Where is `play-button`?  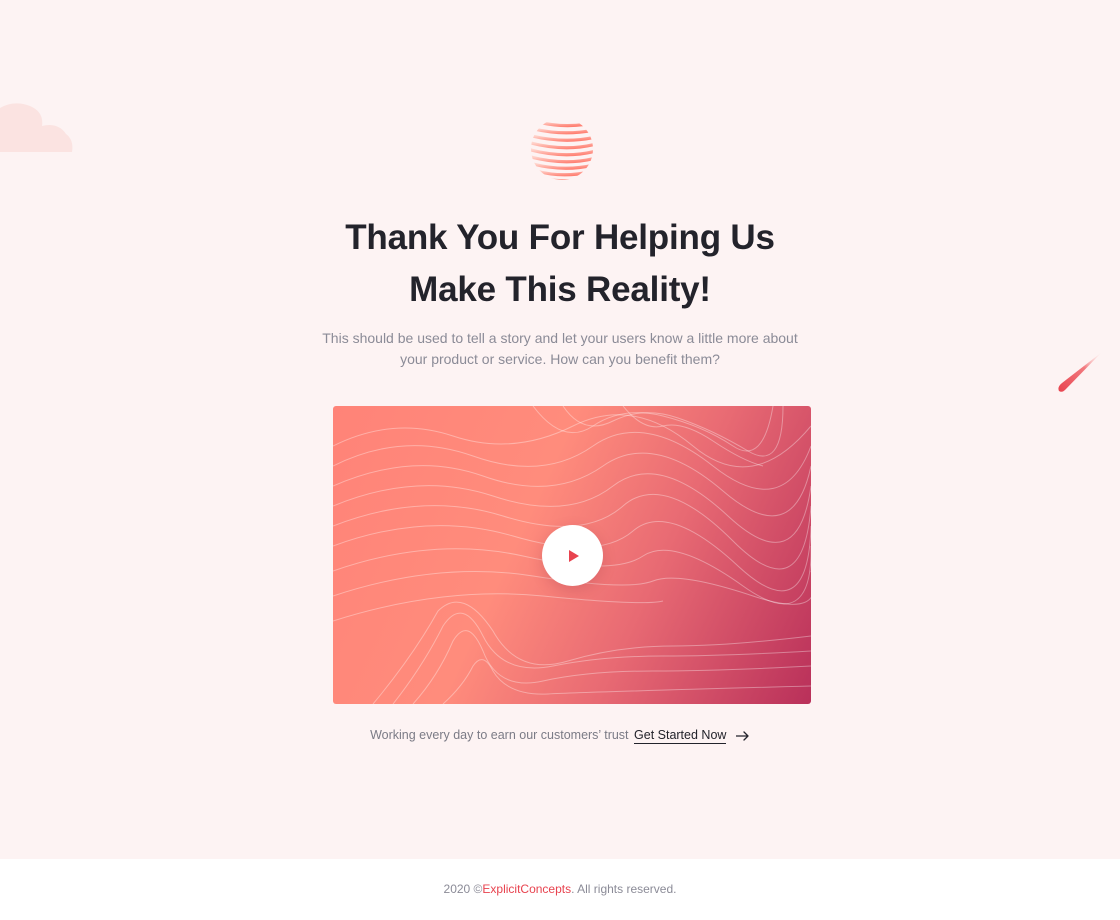
play-button is located at coordinates (572, 555).